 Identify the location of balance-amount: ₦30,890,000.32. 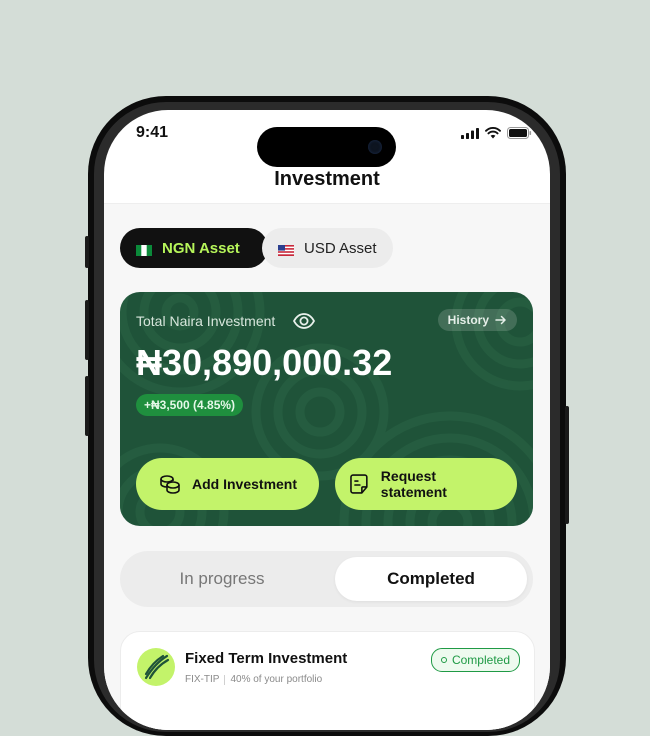
(264, 362).